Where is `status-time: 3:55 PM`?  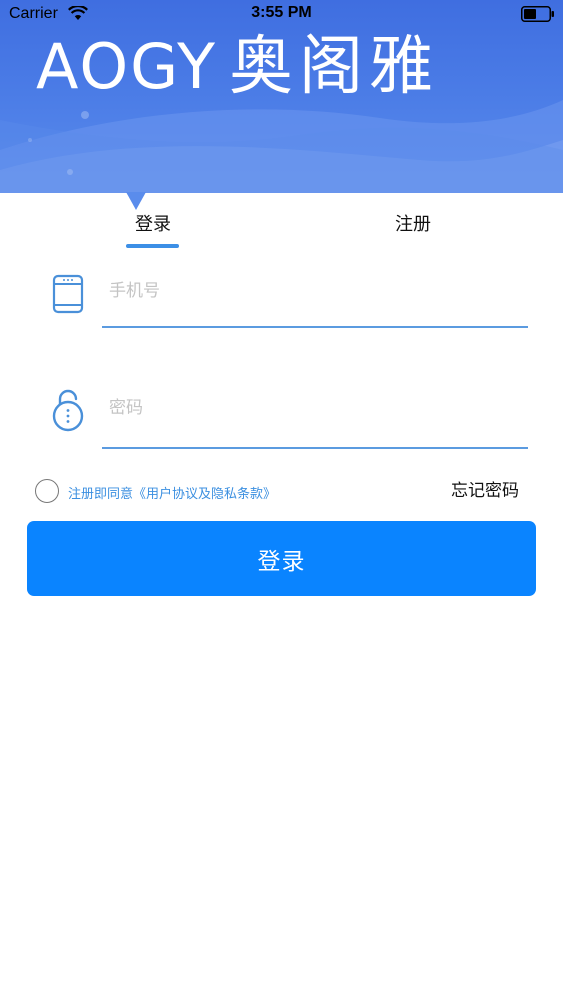 status-time: 3:55 PM is located at coordinates (281, 12).